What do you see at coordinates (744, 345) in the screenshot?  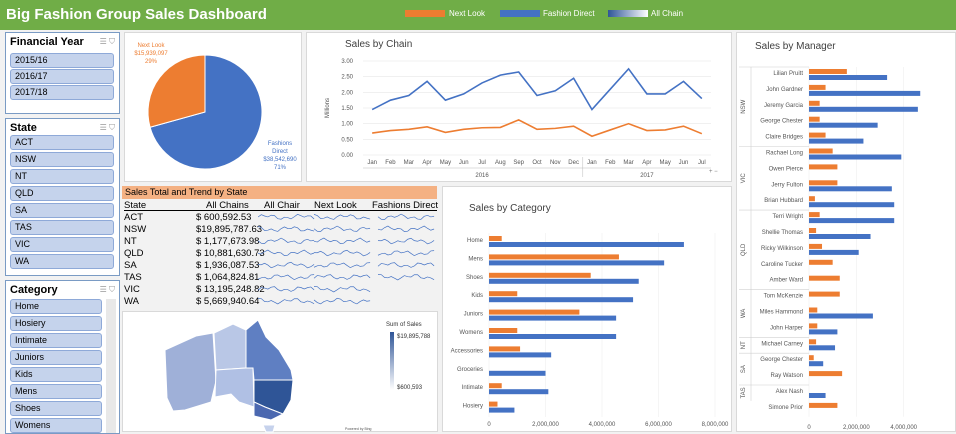 I see `group-label: NT` at bounding box center [744, 345].